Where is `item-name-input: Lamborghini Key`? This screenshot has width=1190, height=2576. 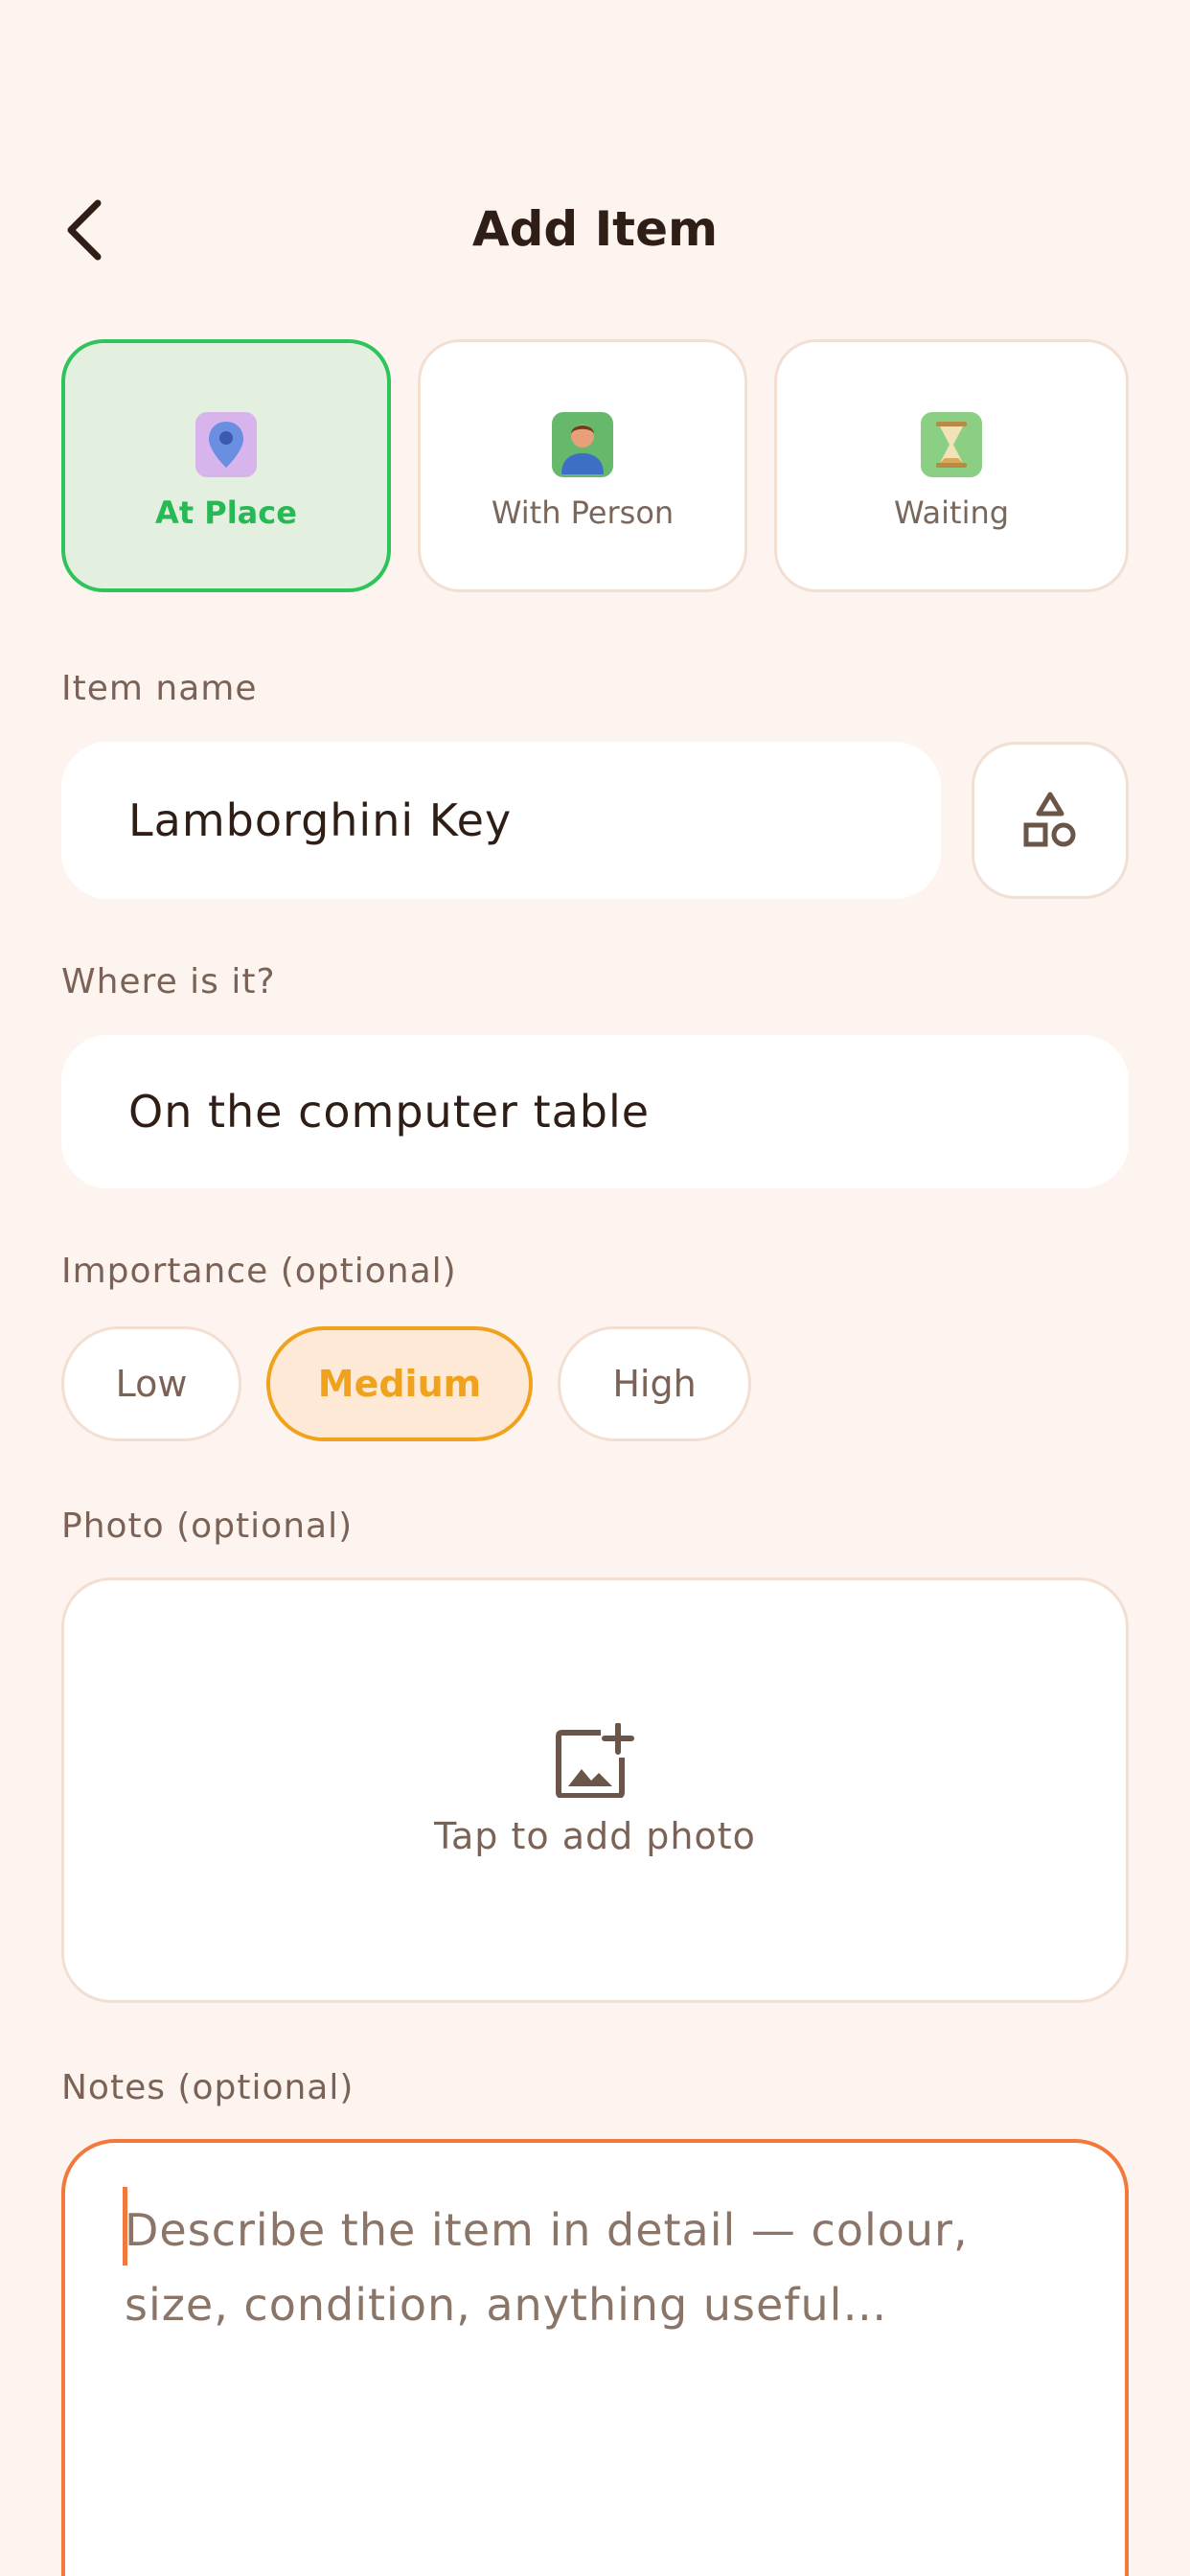
item-name-input: Lamborghini Key is located at coordinates (501, 820).